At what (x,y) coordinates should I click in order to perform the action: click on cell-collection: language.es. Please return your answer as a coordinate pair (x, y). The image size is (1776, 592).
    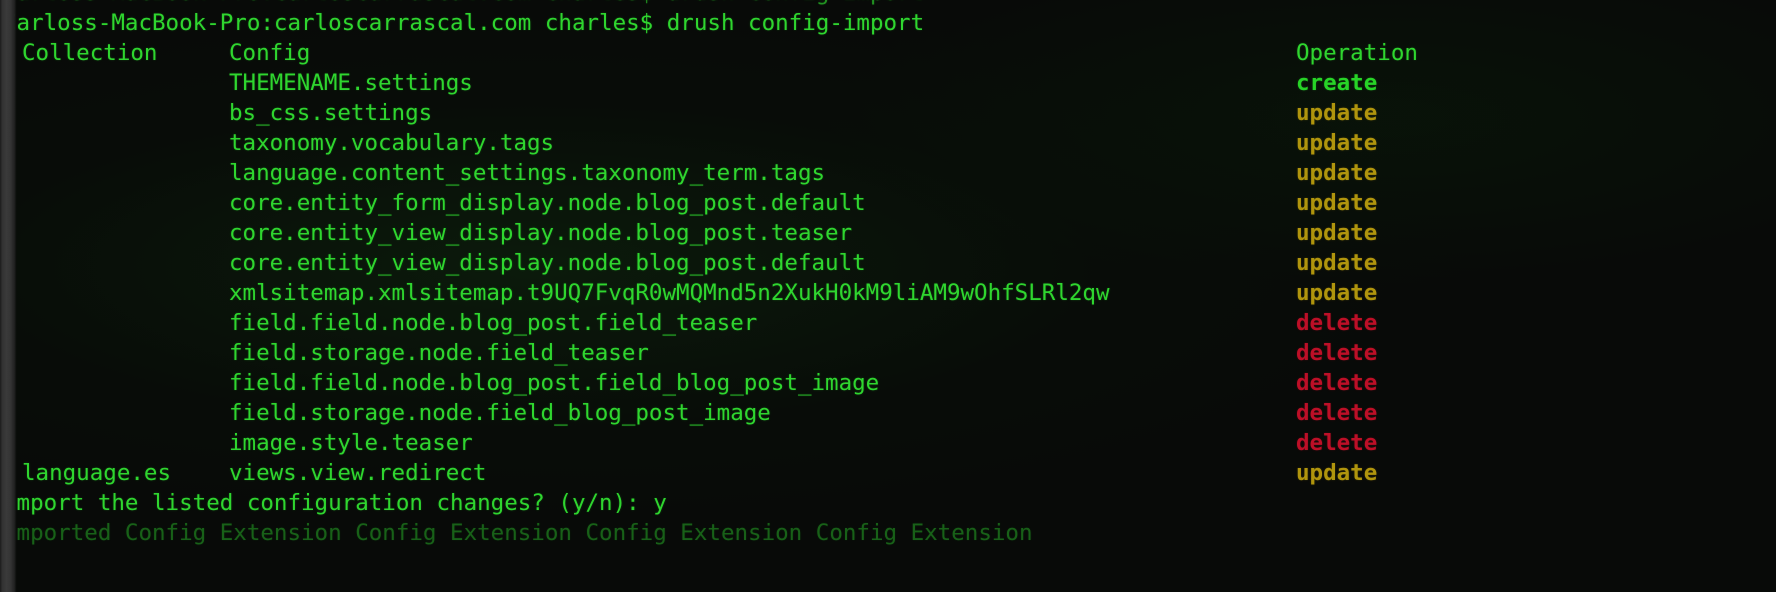
    Looking at the image, I should click on (97, 473).